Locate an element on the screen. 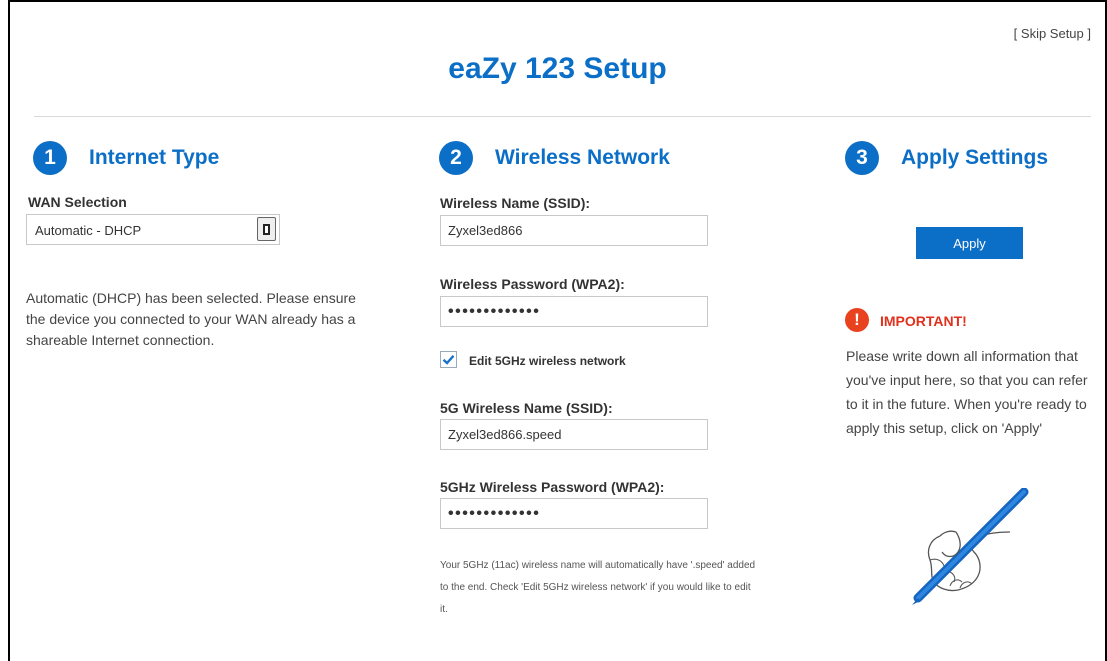  step-apply-settings: 3 Apply Settings is located at coordinates (946, 158).